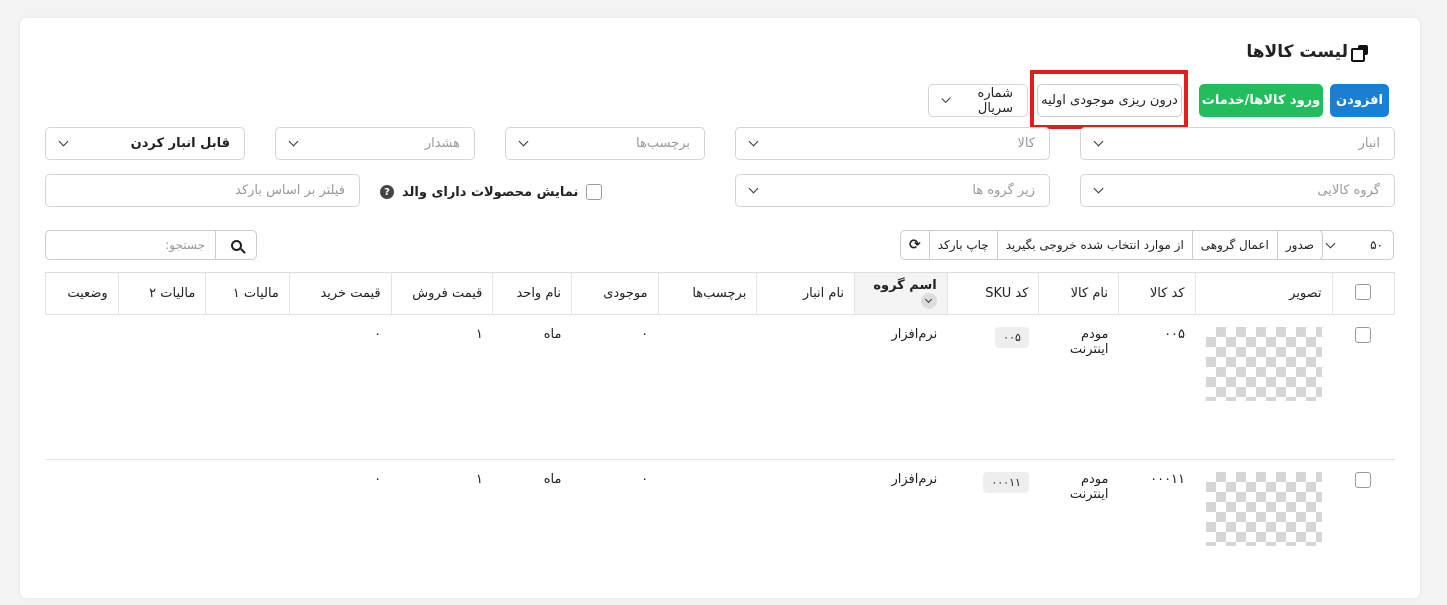 Image resolution: width=1447 pixels, height=605 pixels. What do you see at coordinates (1094, 245) in the screenshot?
I see `export-selected-button: از موارد انتخاب شده خروجی بگیرید` at bounding box center [1094, 245].